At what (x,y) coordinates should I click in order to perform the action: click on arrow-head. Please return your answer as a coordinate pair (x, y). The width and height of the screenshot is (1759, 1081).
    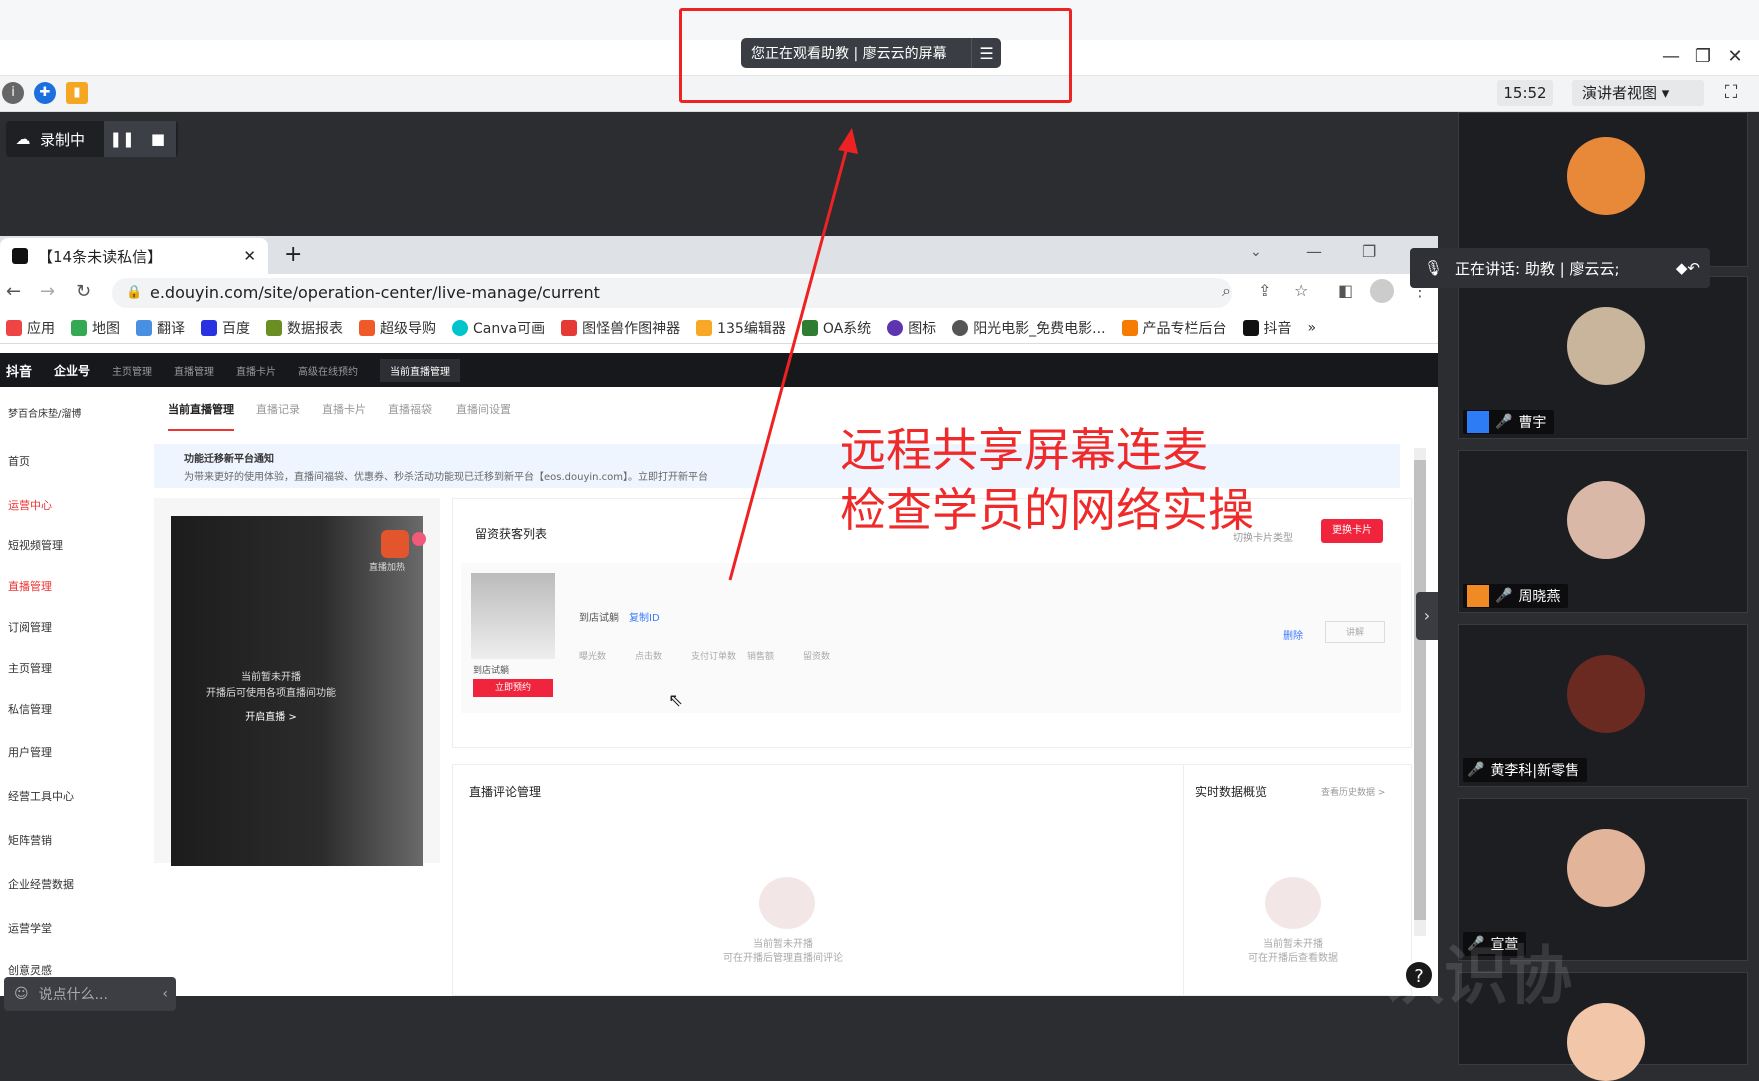
    Looking at the image, I should click on (848, 141).